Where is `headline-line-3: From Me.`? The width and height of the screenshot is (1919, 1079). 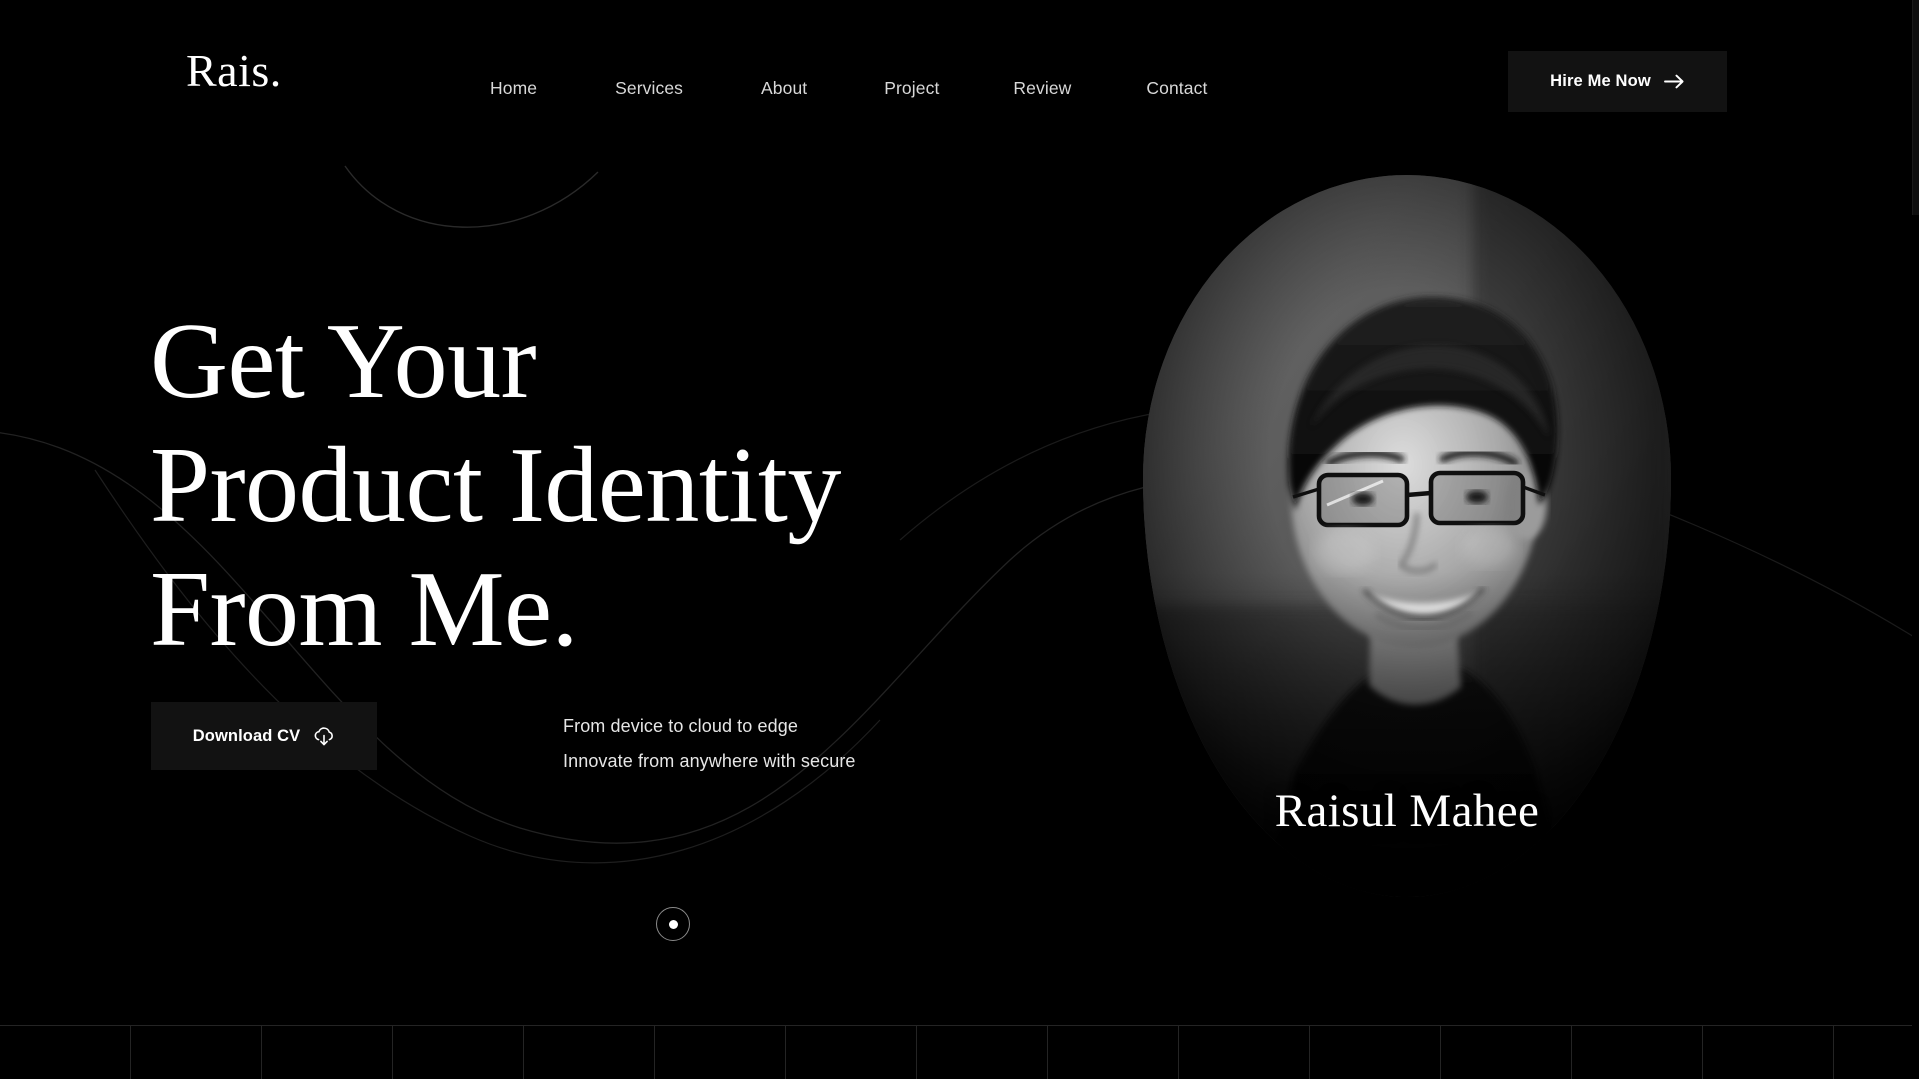 headline-line-3: From Me. is located at coordinates (364, 609).